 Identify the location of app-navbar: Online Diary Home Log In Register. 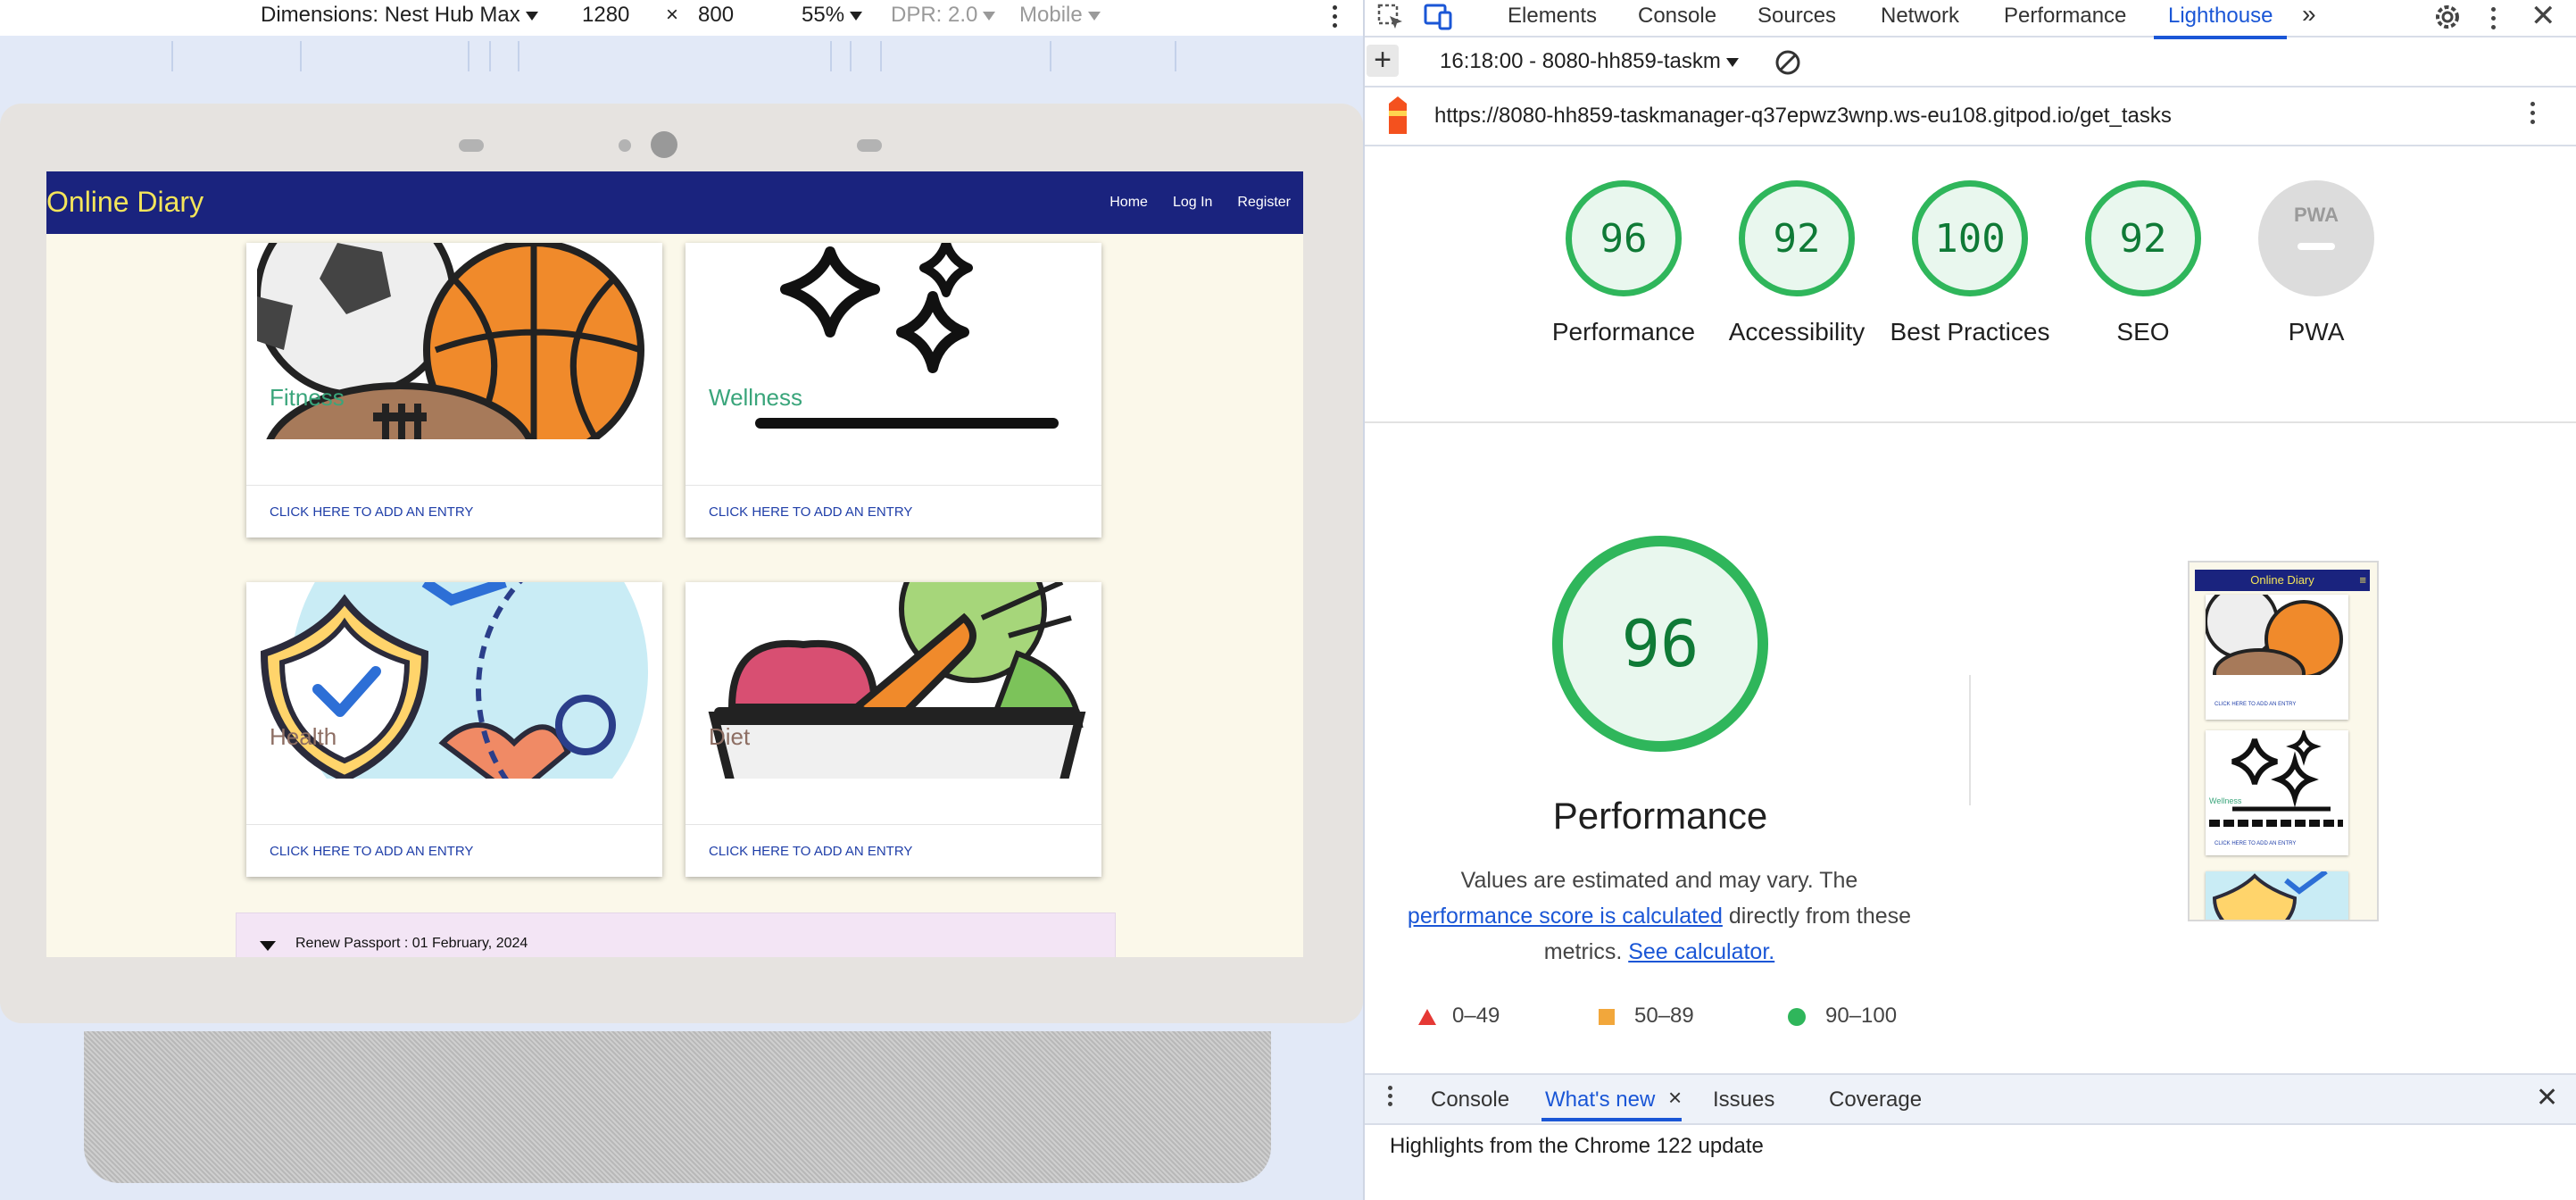
(675, 203).